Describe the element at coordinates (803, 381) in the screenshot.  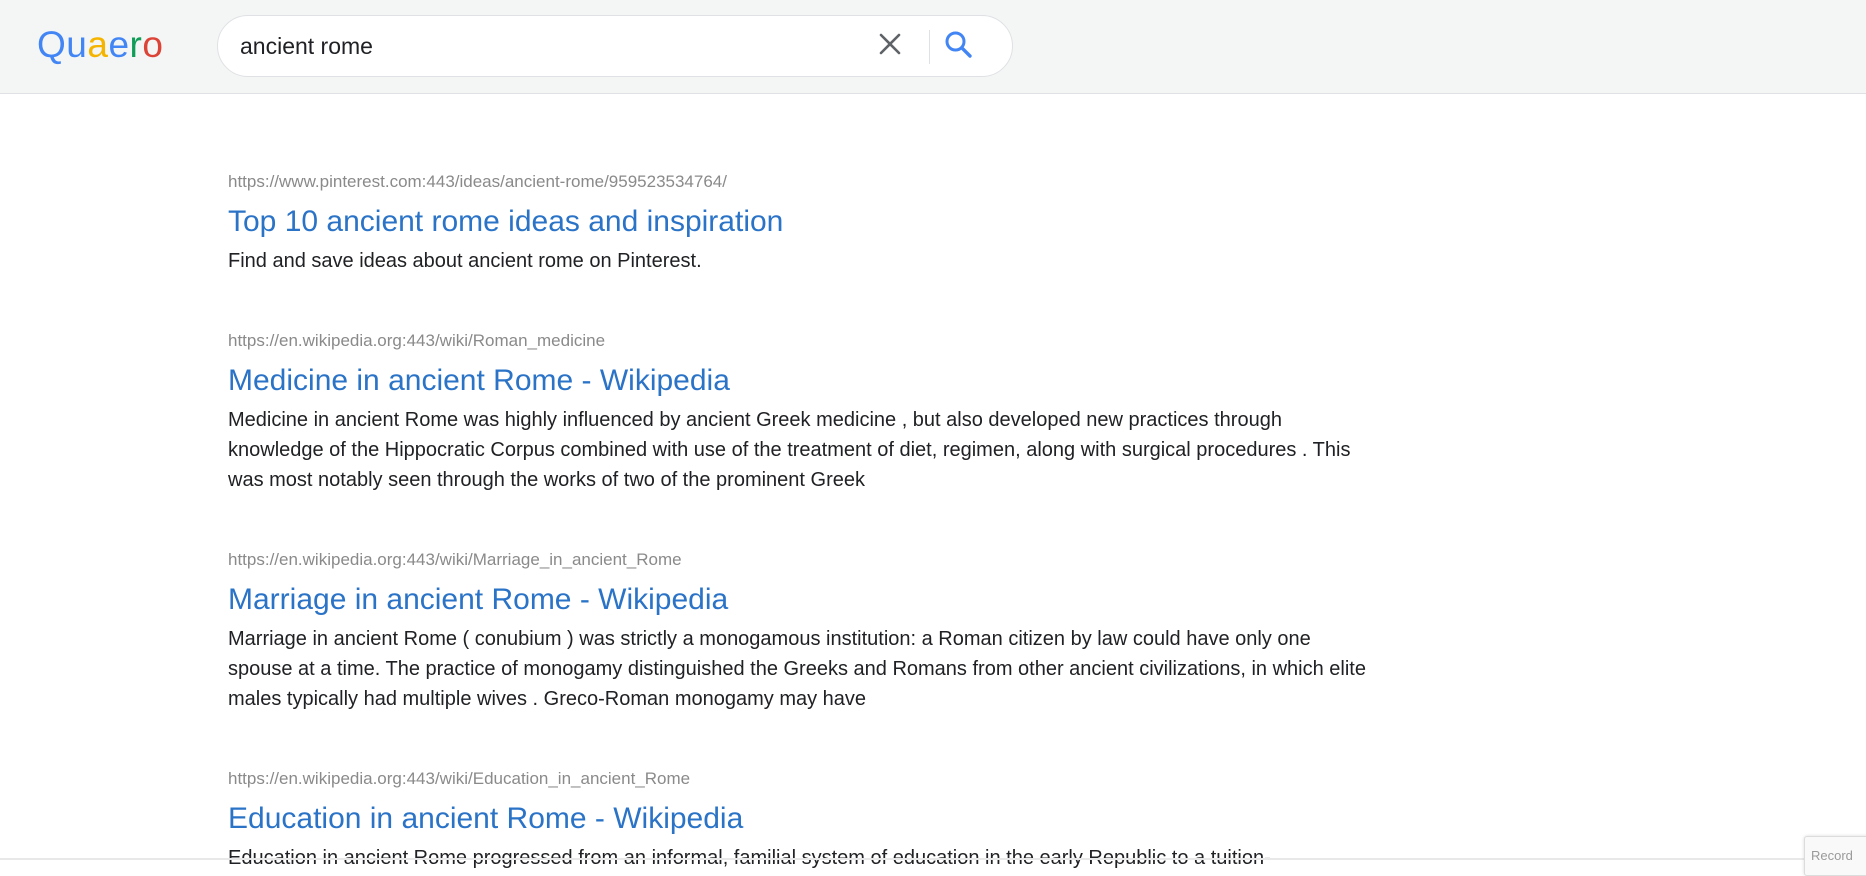
I see `result-title-link: Medicine in ancient Rome - Wikipedia` at that location.